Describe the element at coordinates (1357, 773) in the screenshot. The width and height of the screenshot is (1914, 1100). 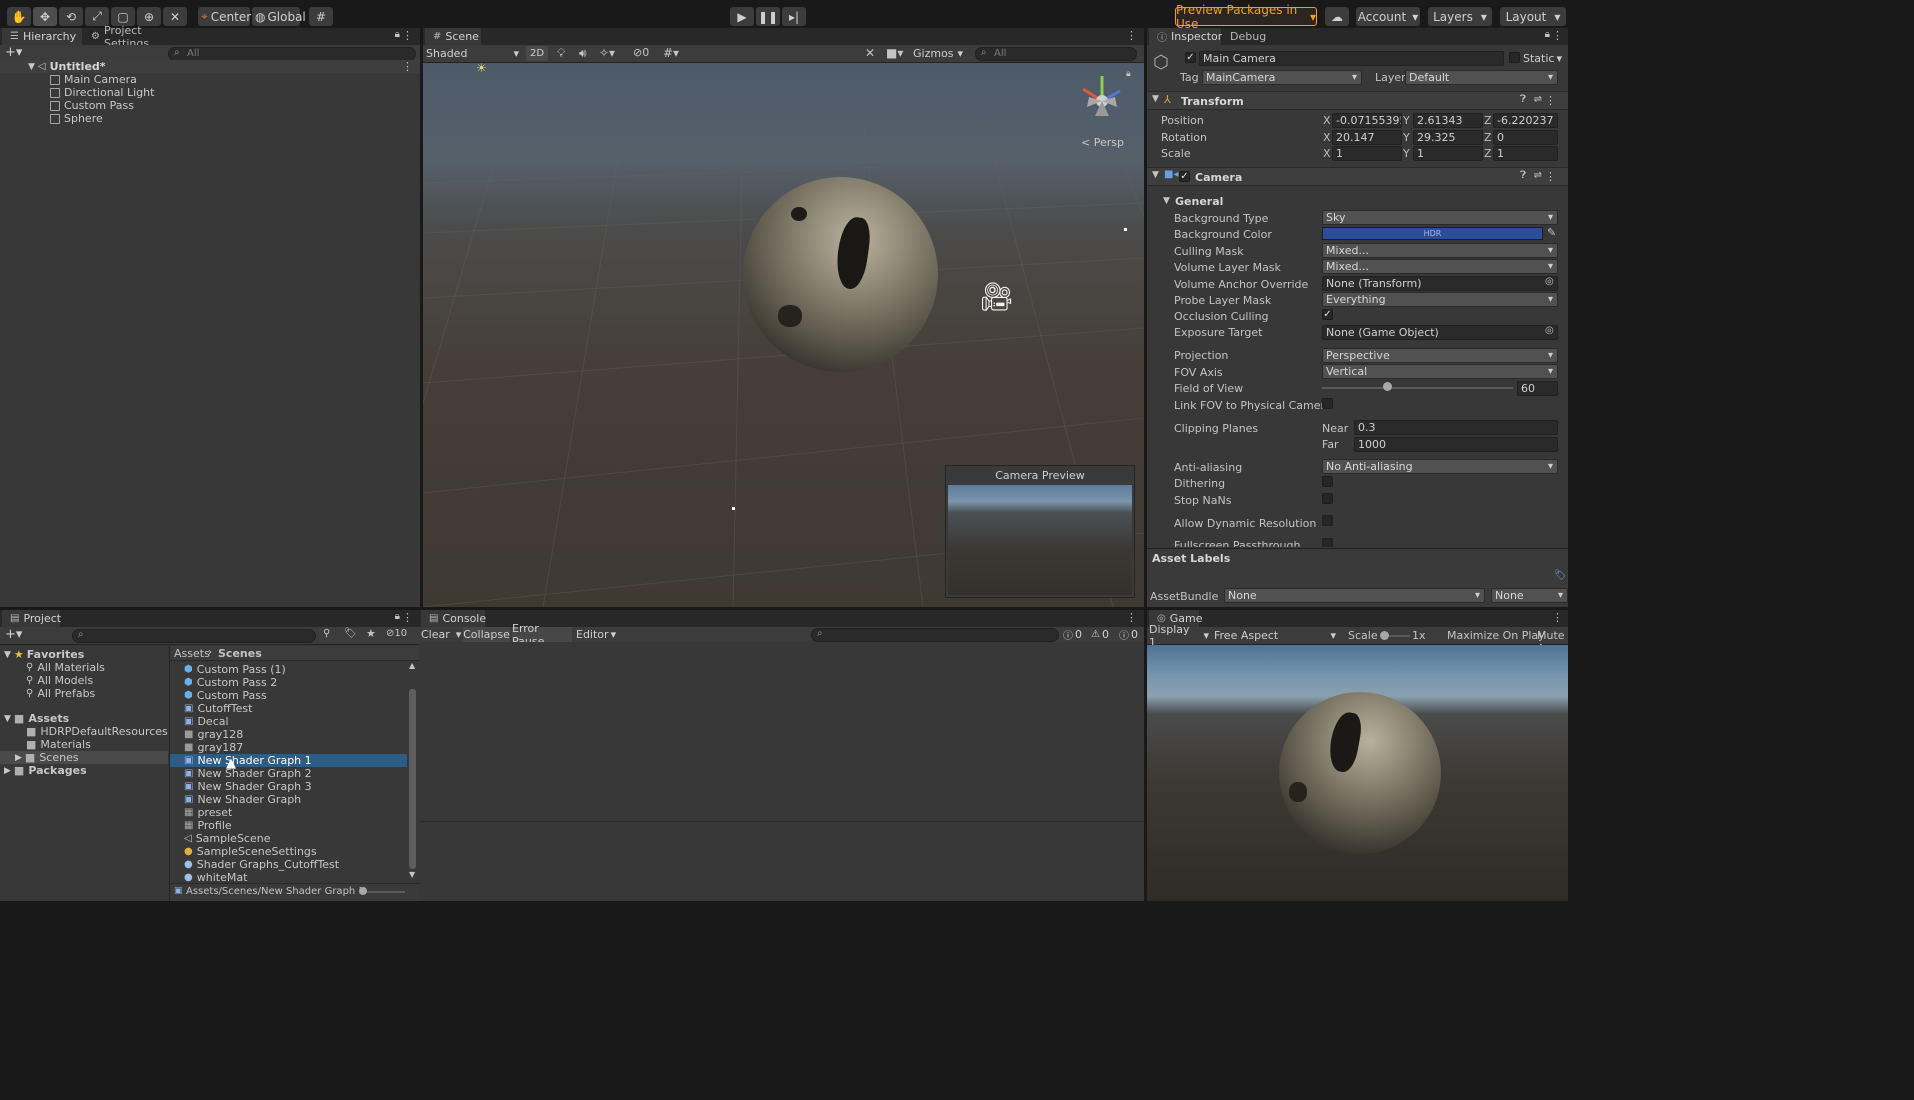
I see `game-view` at that location.